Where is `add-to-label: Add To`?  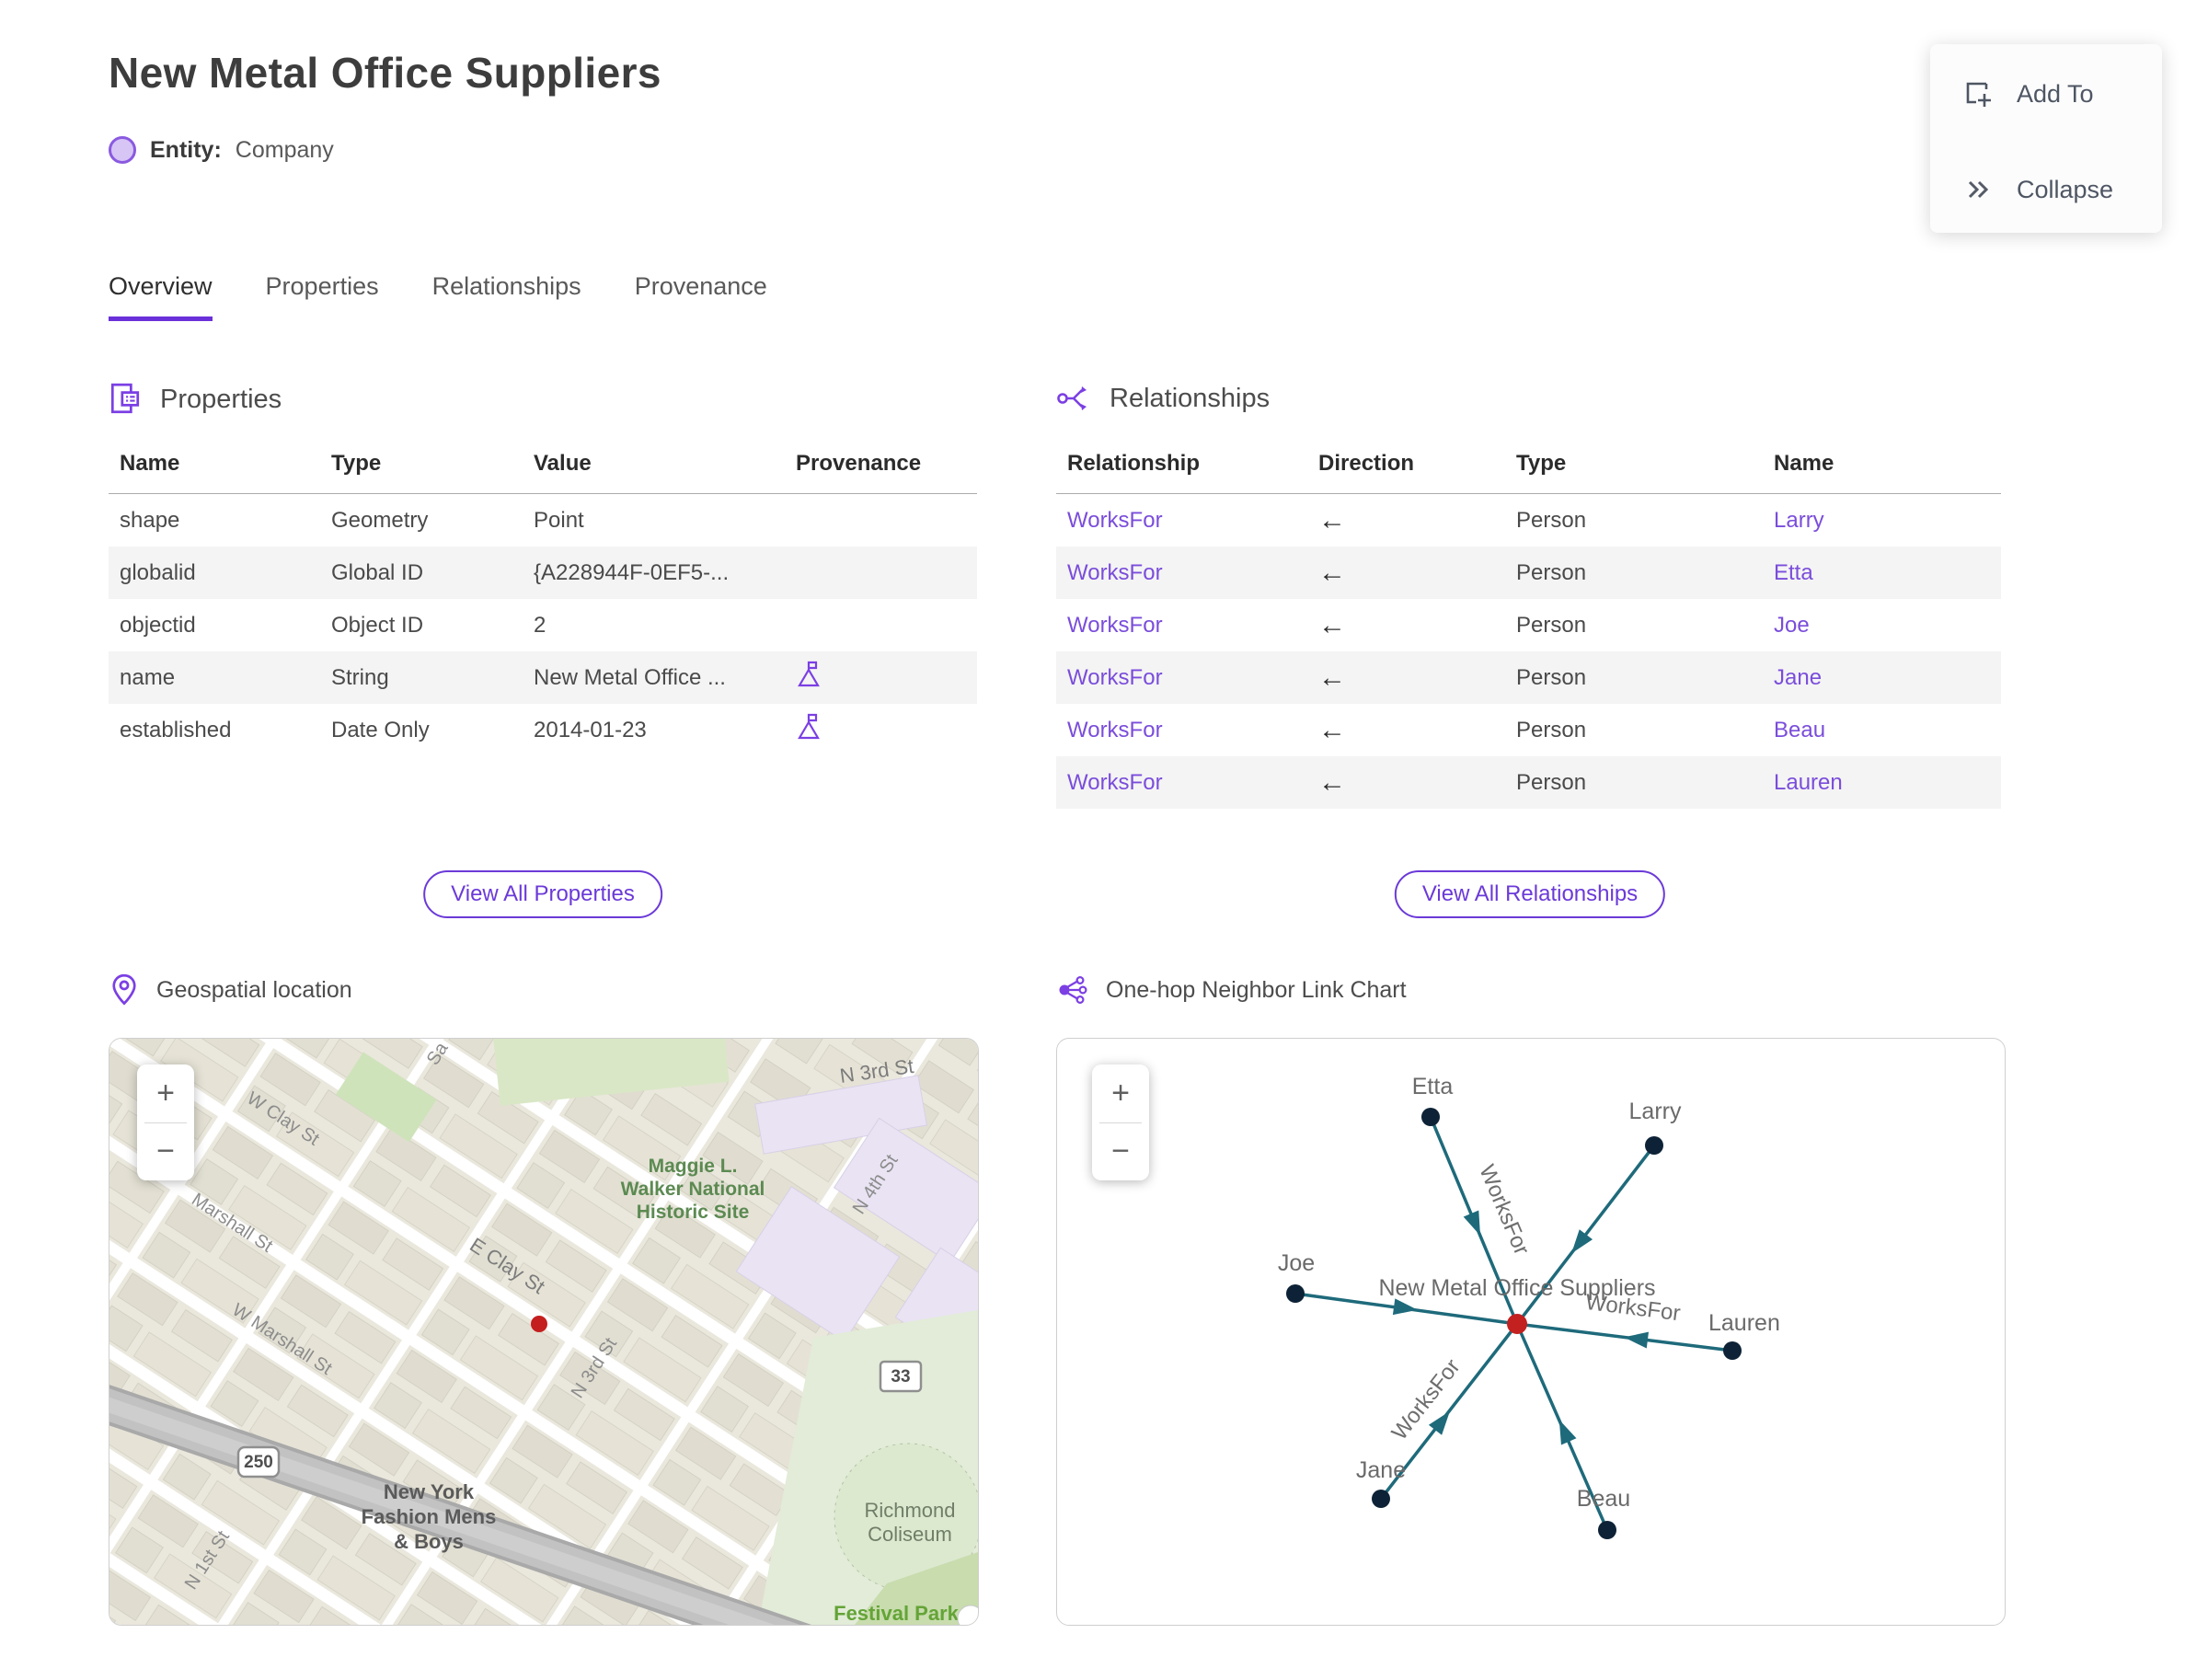
add-to-label: Add To is located at coordinates (2055, 93).